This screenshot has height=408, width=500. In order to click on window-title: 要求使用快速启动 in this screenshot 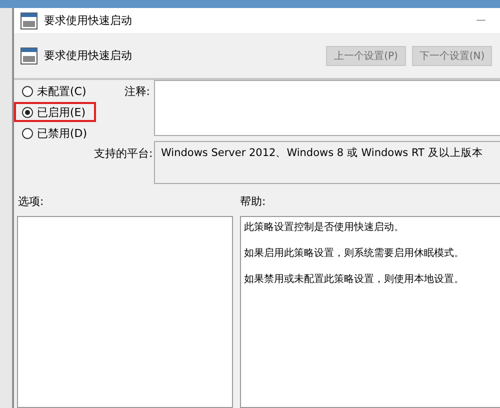, I will do `click(88, 20)`.